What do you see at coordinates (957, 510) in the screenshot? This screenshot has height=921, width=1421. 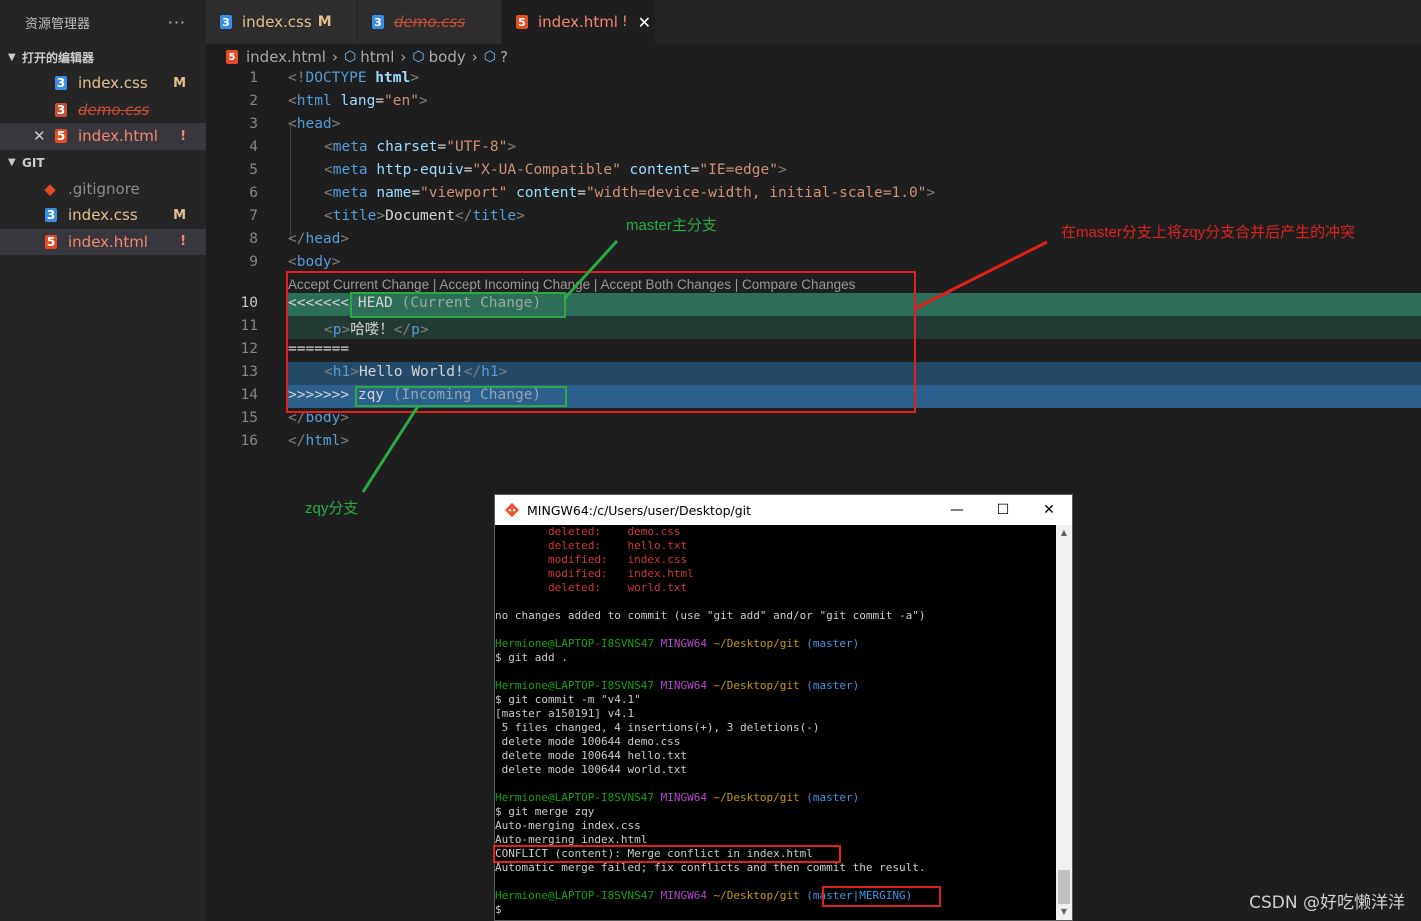 I see `minimize-button: —` at bounding box center [957, 510].